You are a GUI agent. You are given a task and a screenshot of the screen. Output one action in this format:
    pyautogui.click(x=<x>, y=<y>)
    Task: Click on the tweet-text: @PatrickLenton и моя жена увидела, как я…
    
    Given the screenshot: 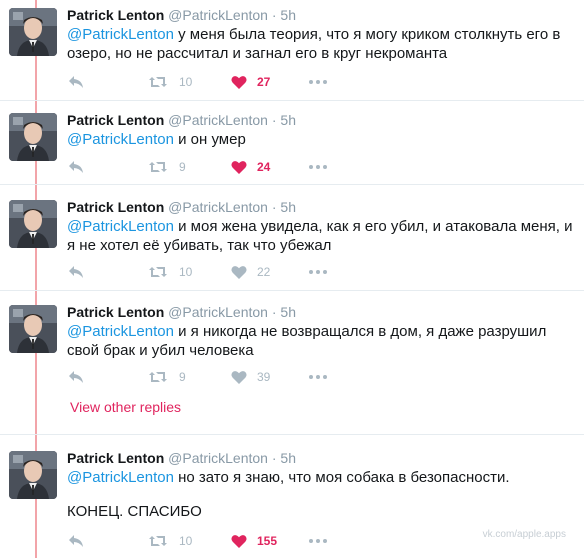 What is the action you would take?
    pyautogui.click(x=321, y=236)
    